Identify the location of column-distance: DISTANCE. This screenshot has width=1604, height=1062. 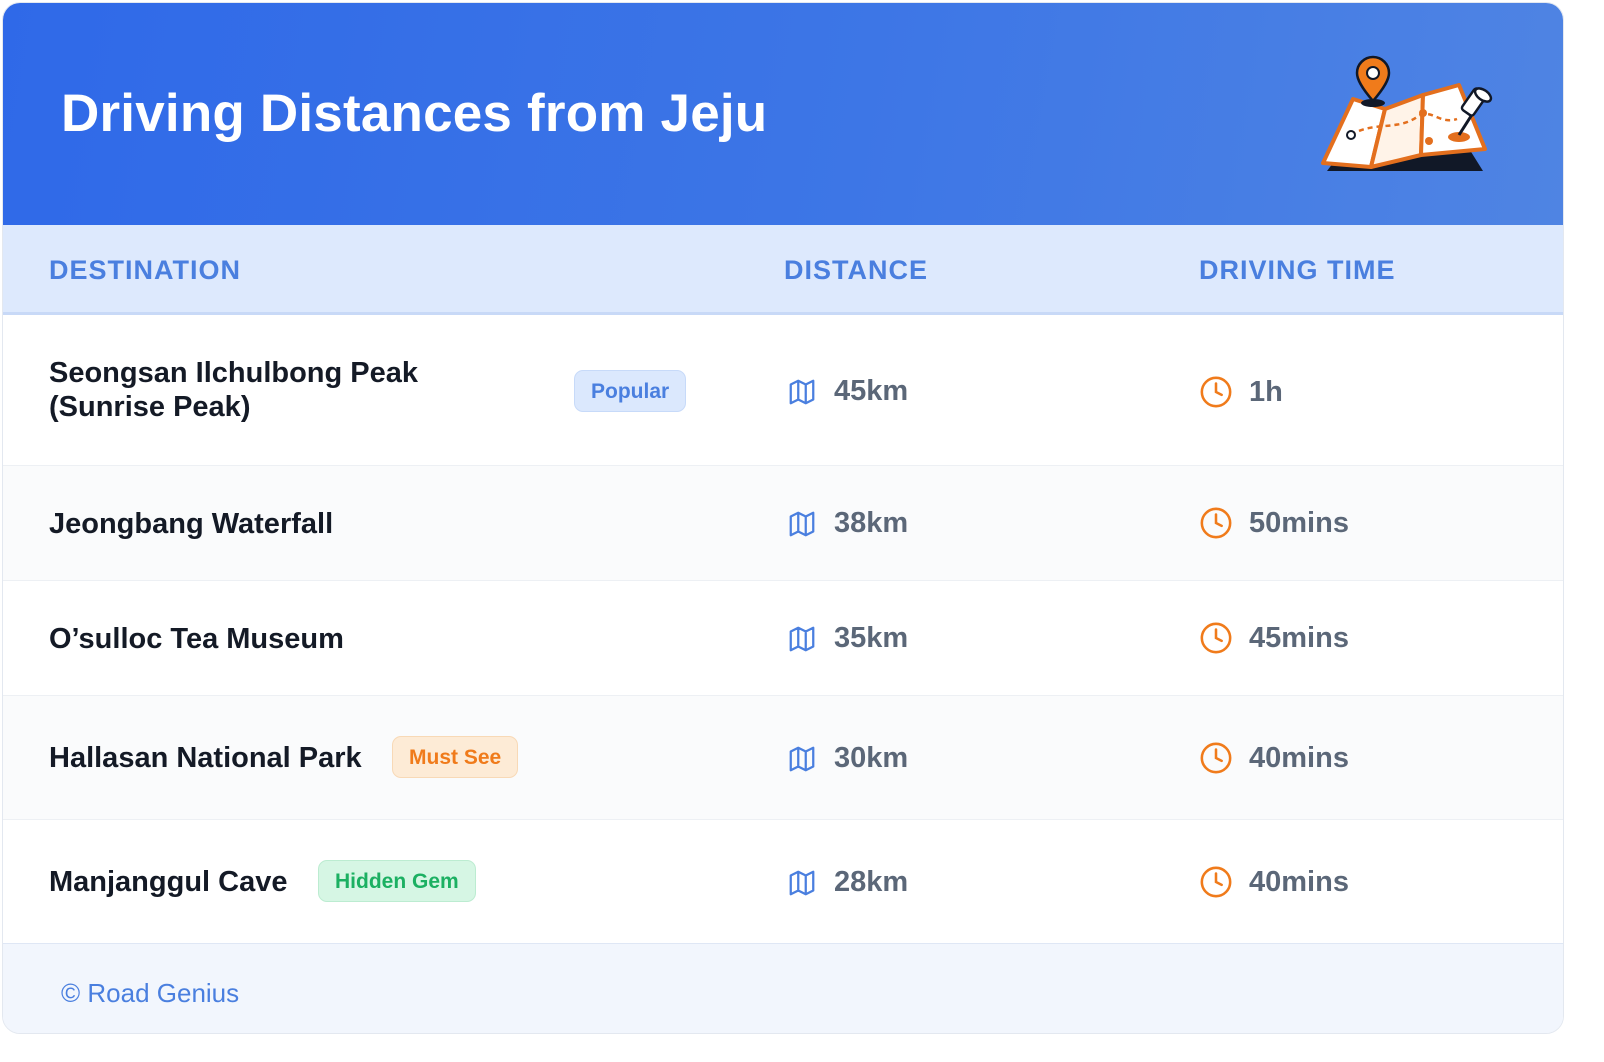
(856, 270).